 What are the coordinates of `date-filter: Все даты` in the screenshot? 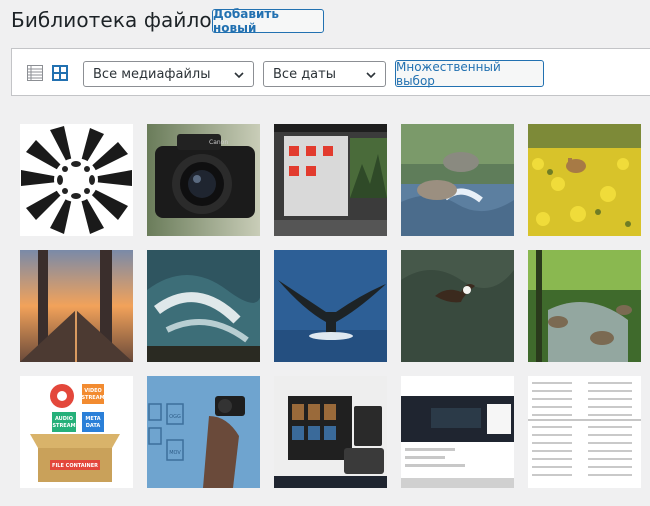 It's located at (324, 74).